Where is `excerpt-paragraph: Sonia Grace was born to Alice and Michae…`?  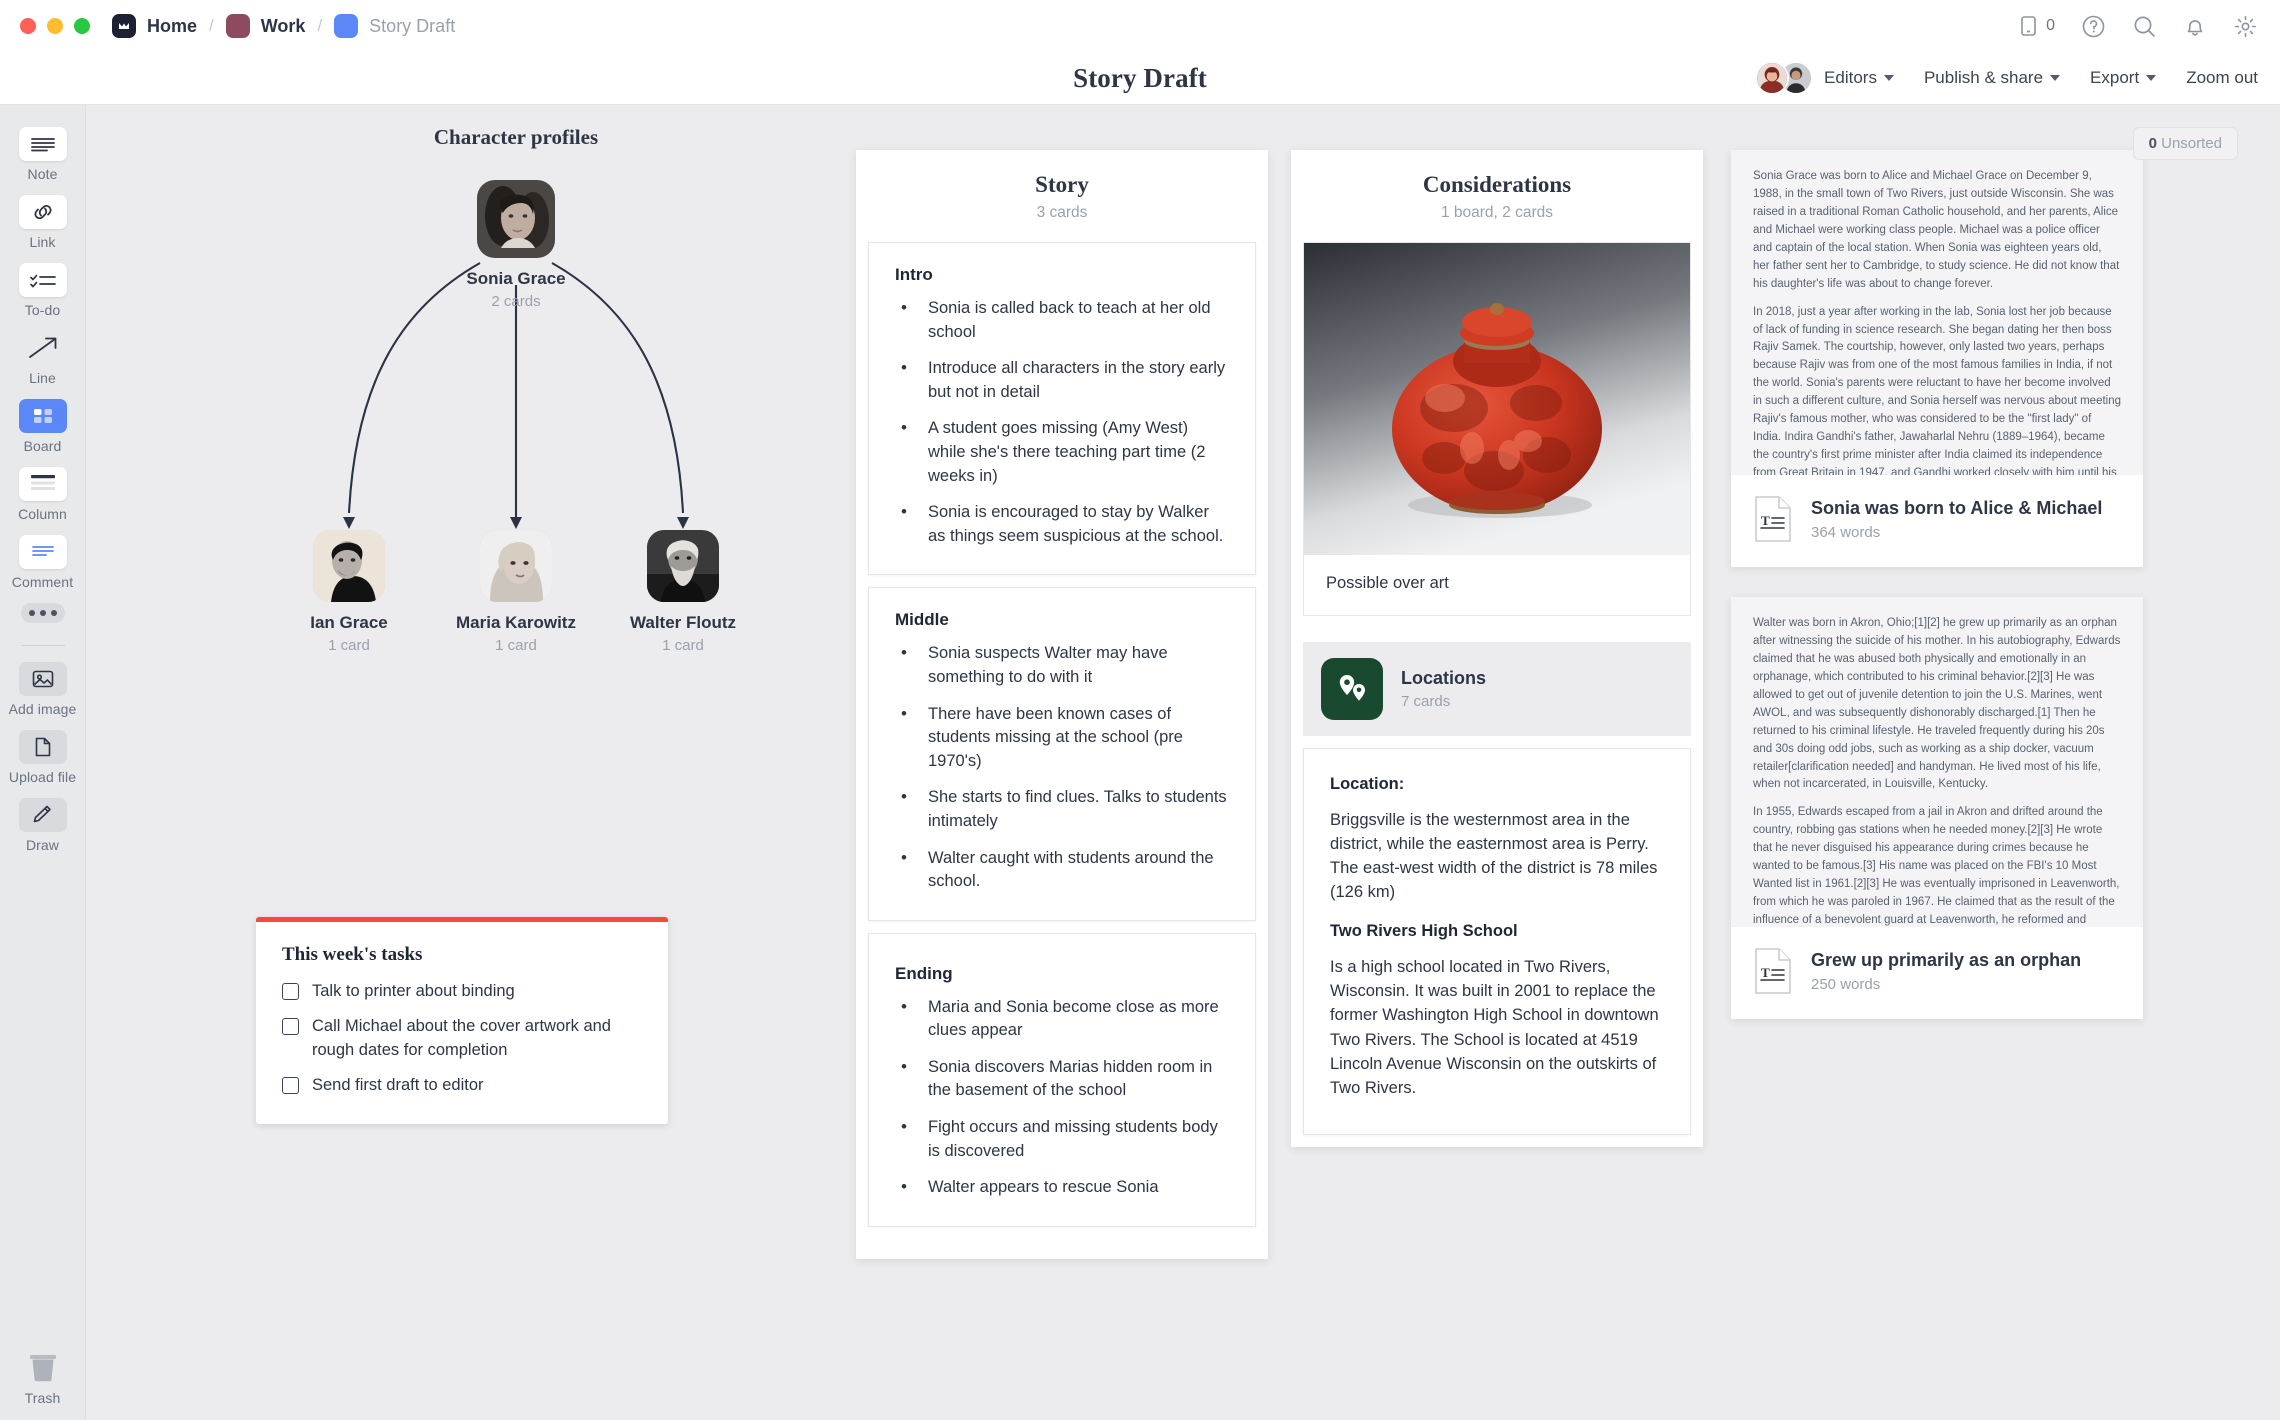
excerpt-paragraph: Sonia Grace was born to Alice and Michae… is located at coordinates (1936, 230).